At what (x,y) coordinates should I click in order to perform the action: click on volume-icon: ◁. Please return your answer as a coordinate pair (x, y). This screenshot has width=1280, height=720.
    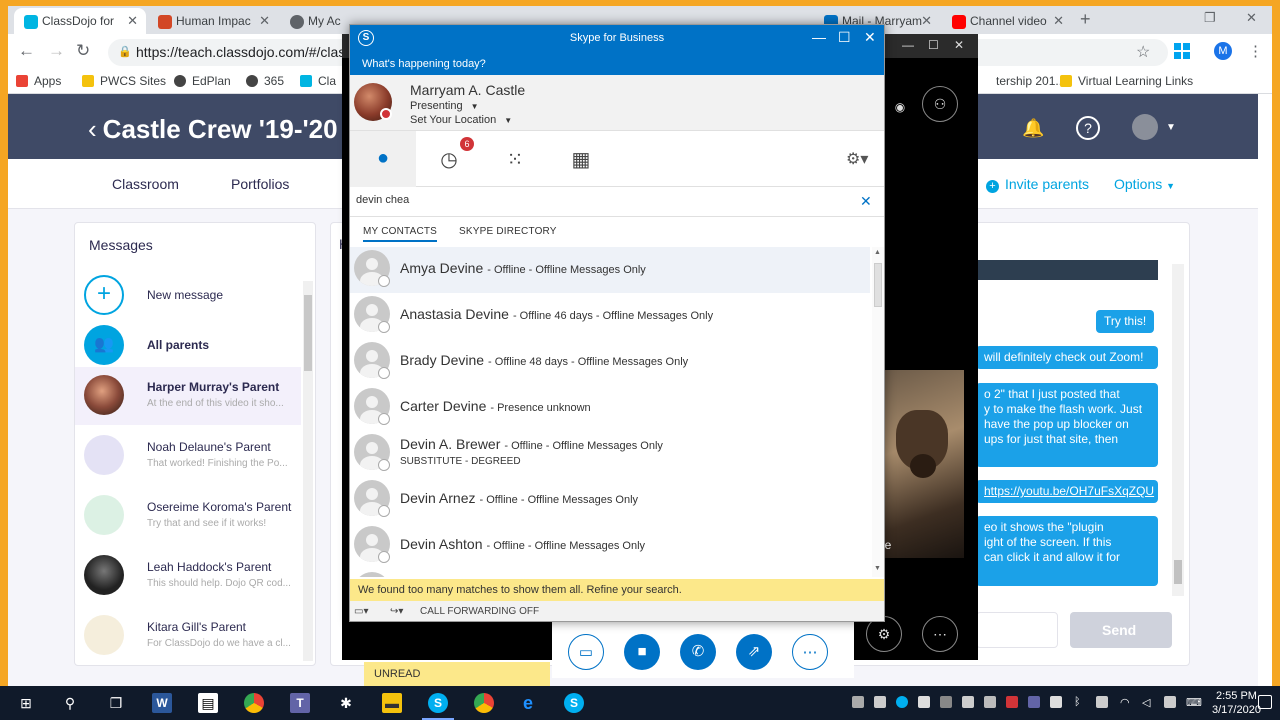
    Looking at the image, I should click on (1148, 702).